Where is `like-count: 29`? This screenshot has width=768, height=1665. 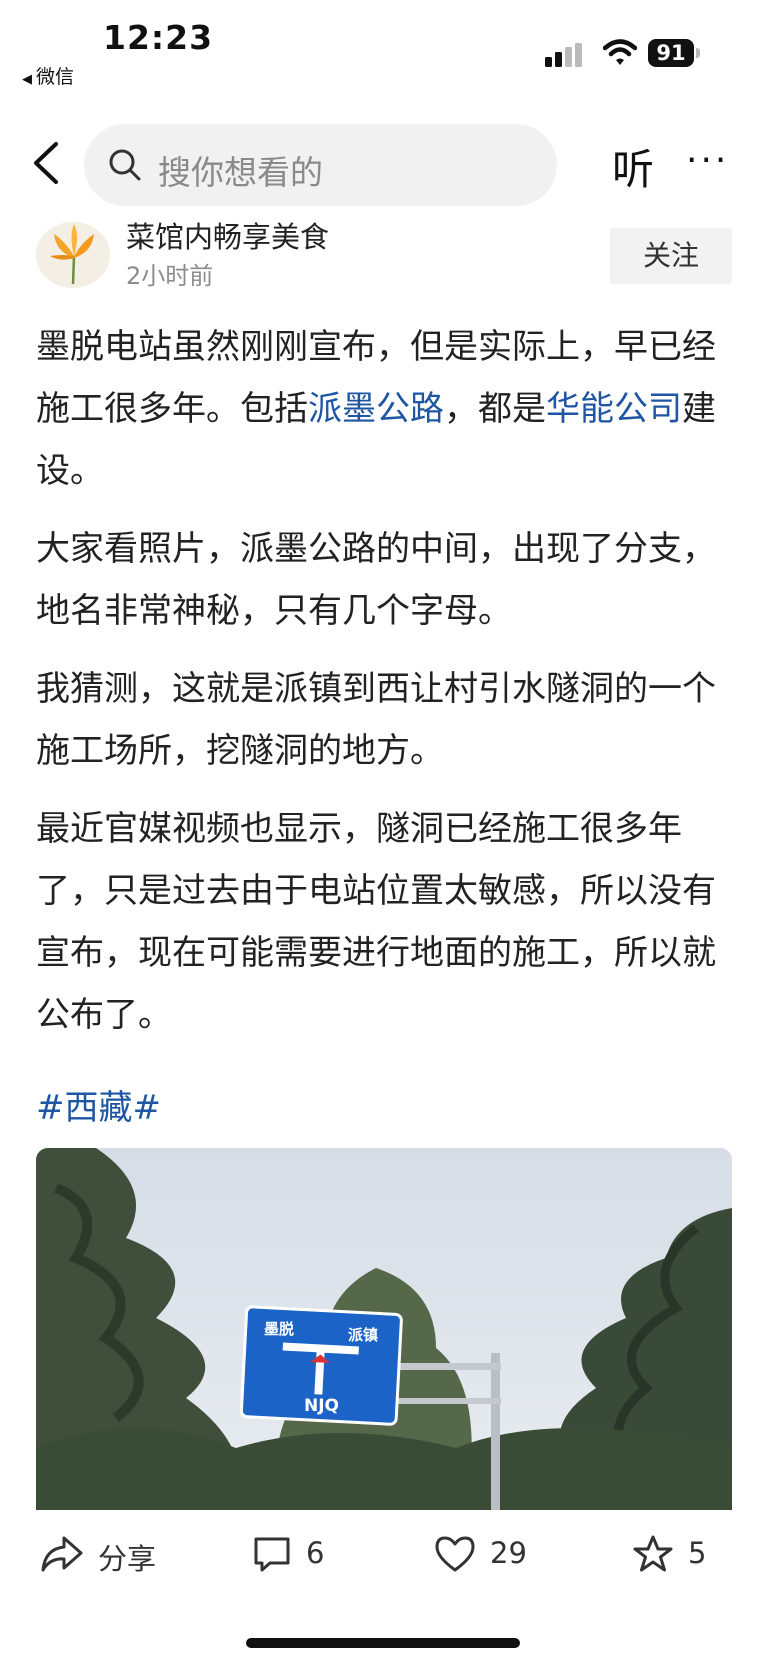
like-count: 29 is located at coordinates (508, 1553).